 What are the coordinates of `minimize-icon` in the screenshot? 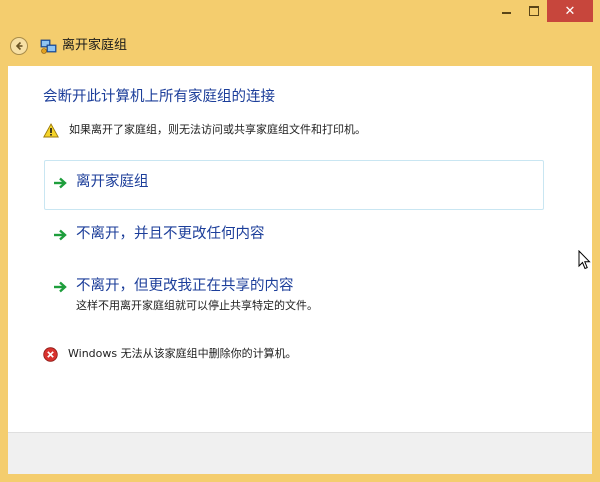 It's located at (506, 13).